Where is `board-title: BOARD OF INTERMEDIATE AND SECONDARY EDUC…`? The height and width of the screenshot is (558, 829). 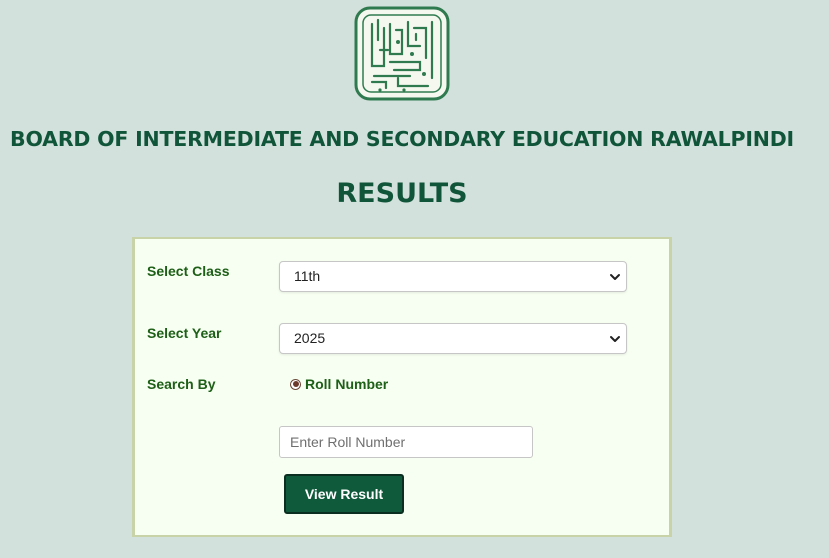
board-title: BOARD OF INTERMEDIATE AND SECONDARY EDUC… is located at coordinates (402, 139).